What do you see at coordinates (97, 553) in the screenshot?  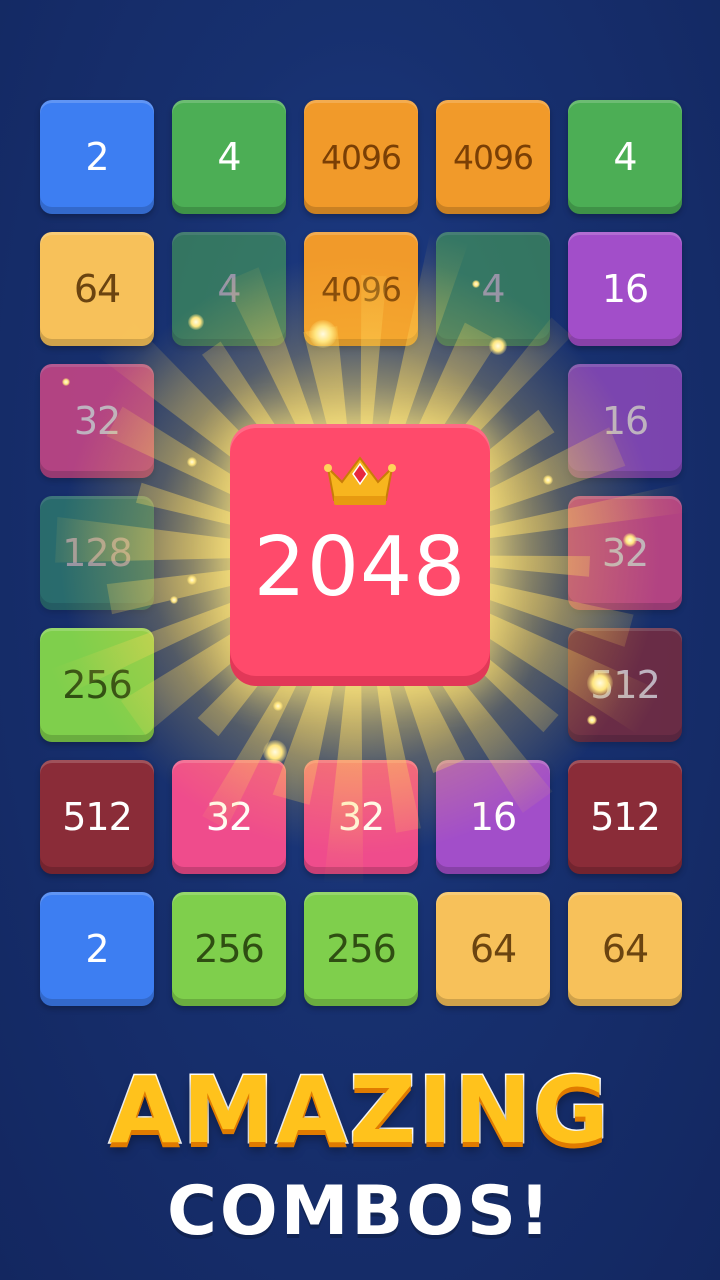 I see `tile-128: 128` at bounding box center [97, 553].